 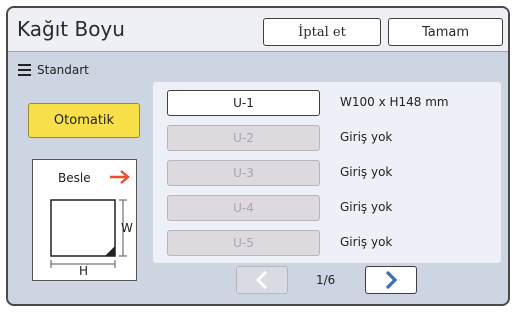 I want to click on chevron-left-icon, so click(x=261, y=280).